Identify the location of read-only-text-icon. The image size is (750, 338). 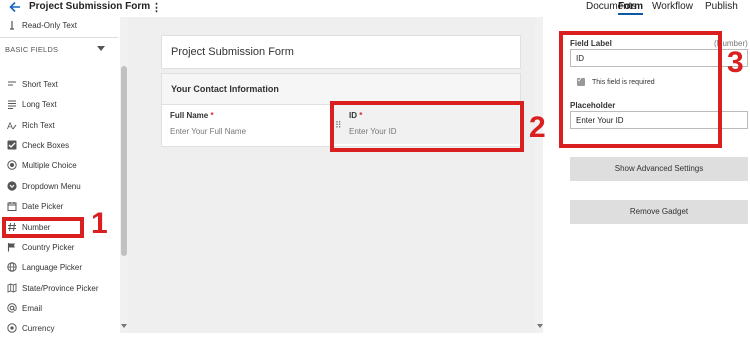
(12, 25).